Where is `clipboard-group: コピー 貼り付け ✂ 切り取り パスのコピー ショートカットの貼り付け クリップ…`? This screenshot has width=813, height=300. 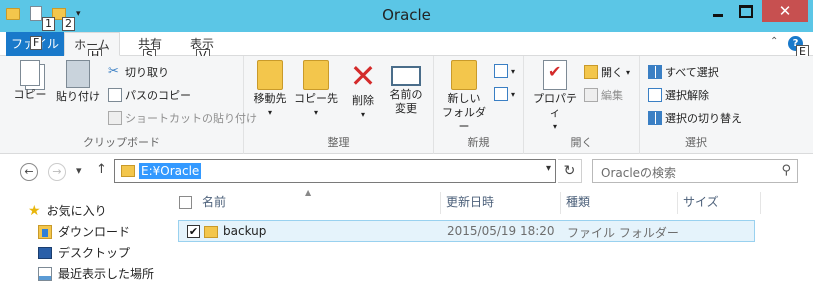 clipboard-group: コピー 貼り付け ✂ 切り取り パスのコピー ショートカットの貼り付け クリップ… is located at coordinates (128, 105).